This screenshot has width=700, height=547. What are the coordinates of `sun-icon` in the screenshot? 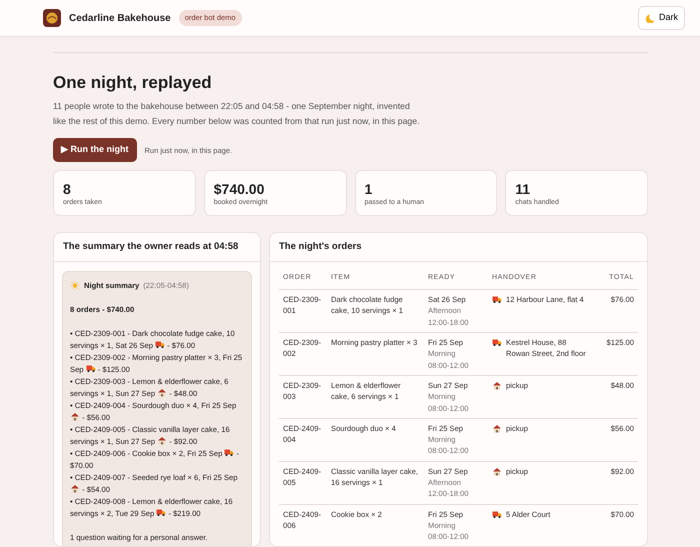 It's located at (75, 285).